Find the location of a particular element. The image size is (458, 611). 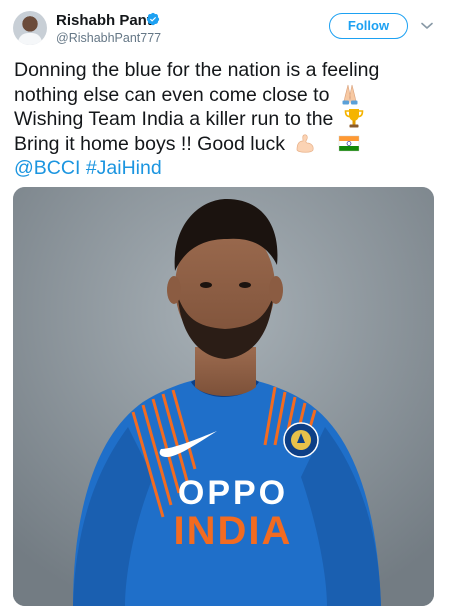

india-flag-icon is located at coordinates (349, 143).